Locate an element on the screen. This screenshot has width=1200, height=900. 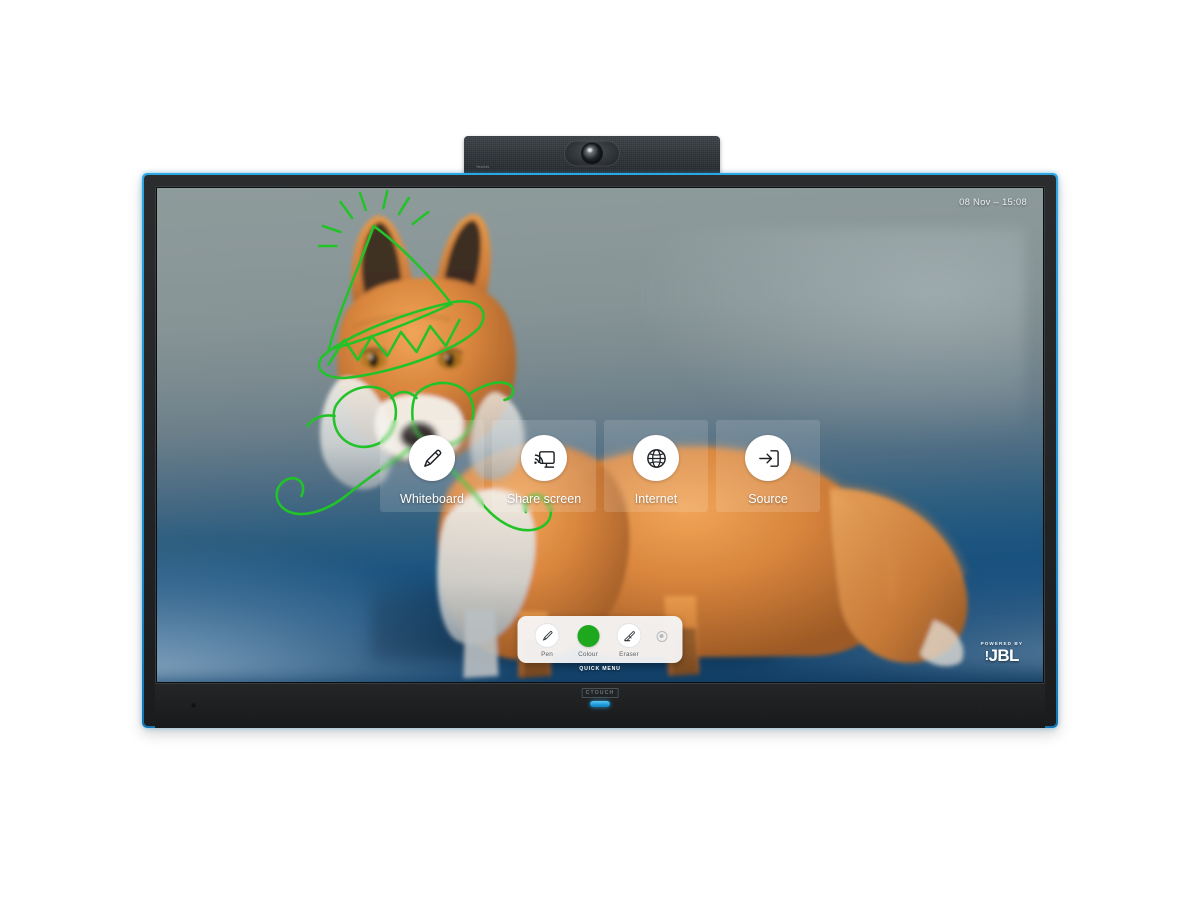
screen-cast-icon is located at coordinates (544, 459).